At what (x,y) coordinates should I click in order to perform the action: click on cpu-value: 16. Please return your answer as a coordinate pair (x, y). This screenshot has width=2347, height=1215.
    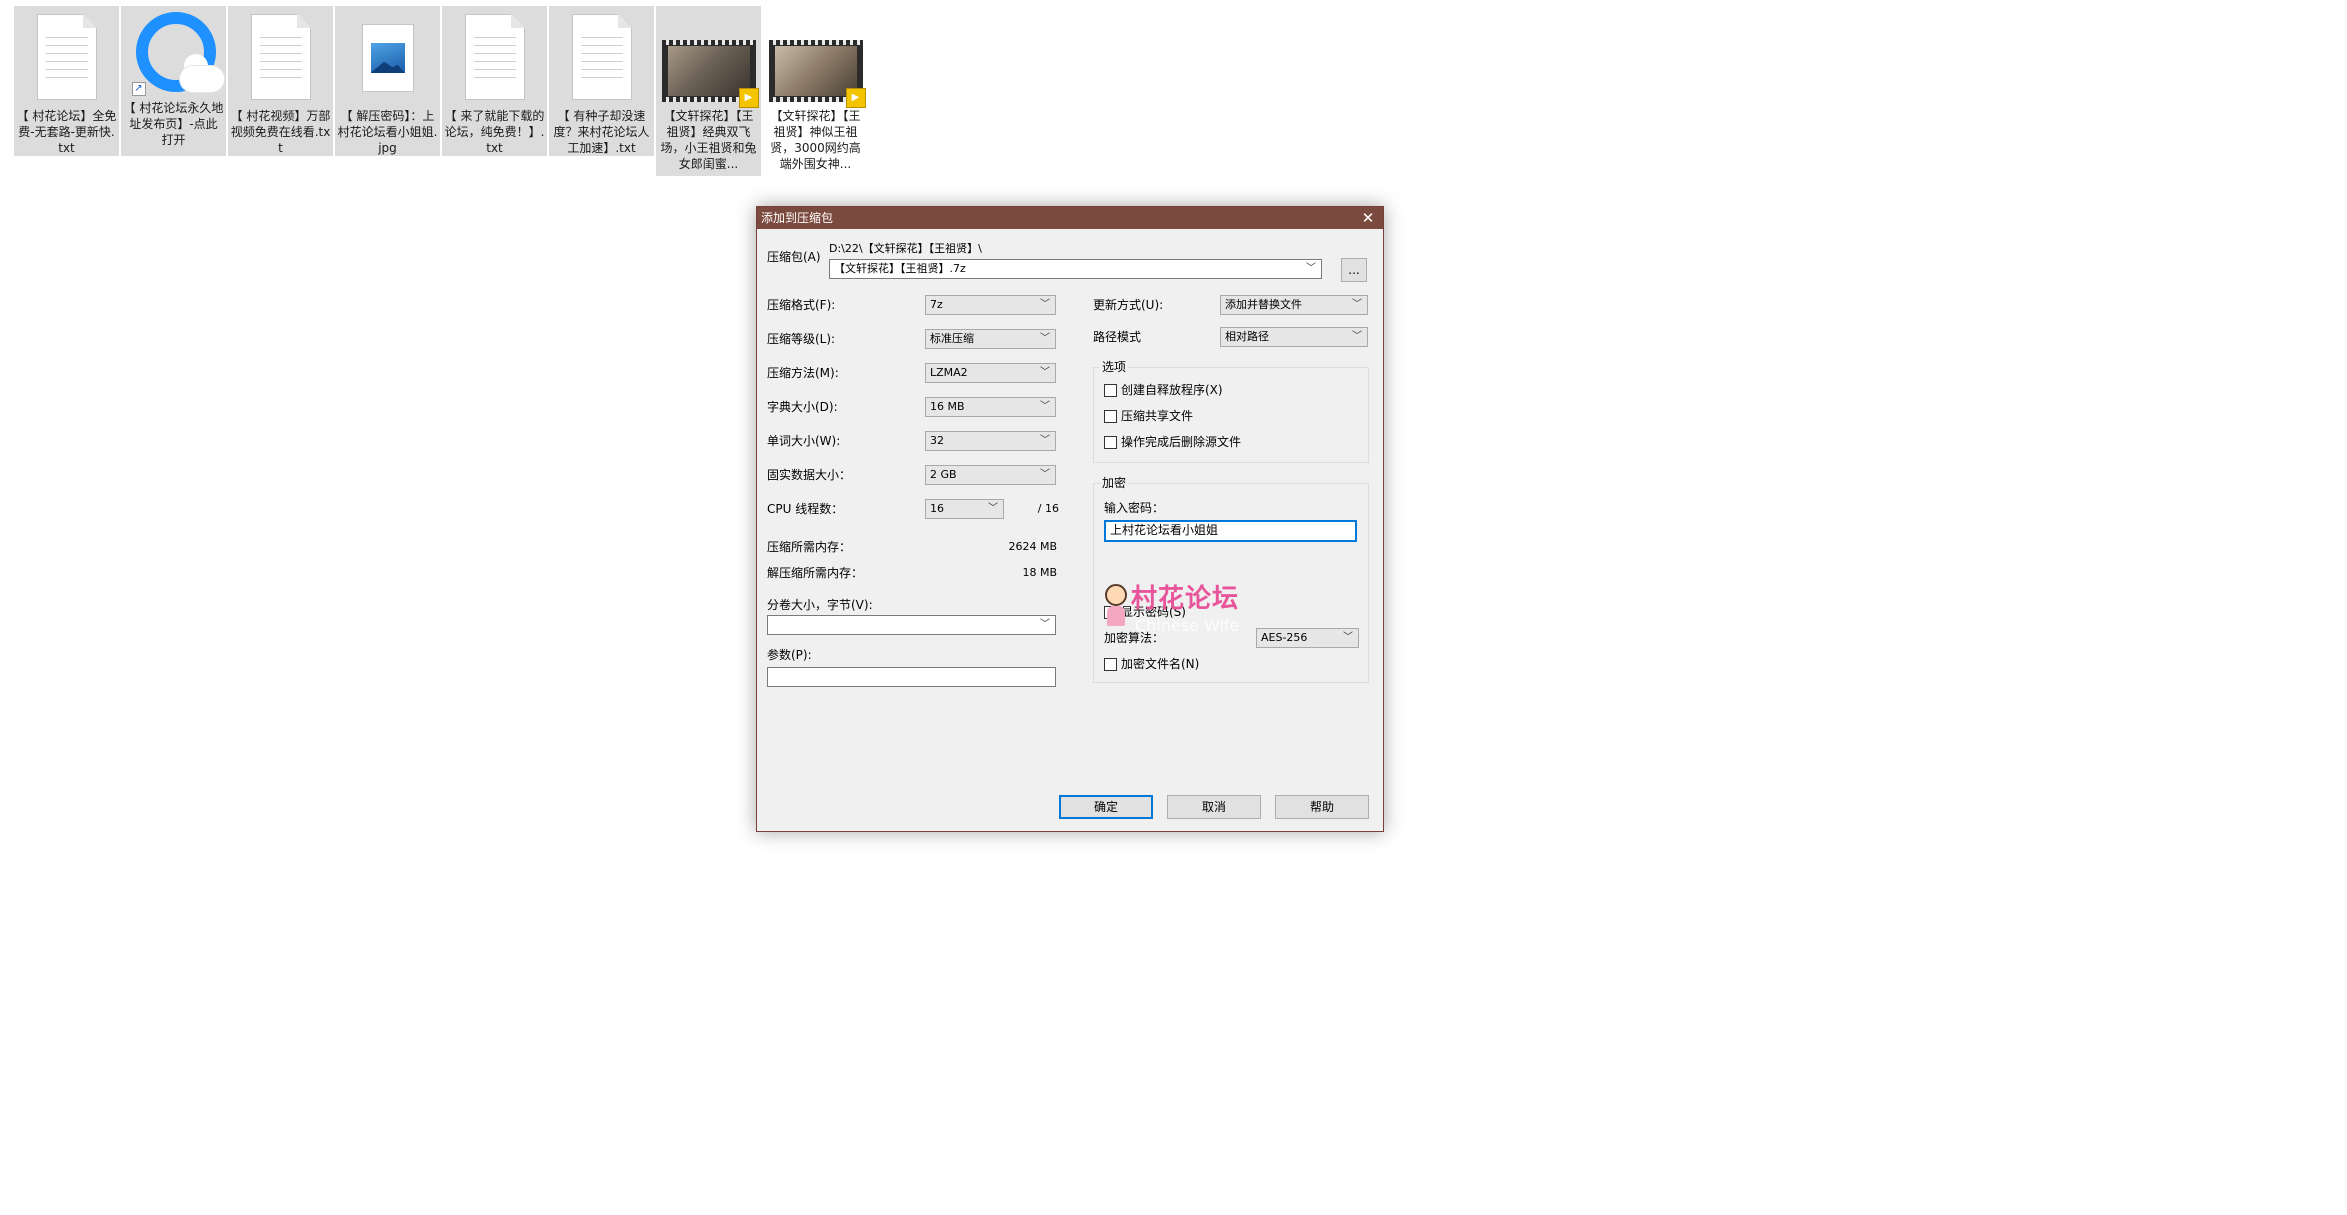
    Looking at the image, I should click on (937, 508).